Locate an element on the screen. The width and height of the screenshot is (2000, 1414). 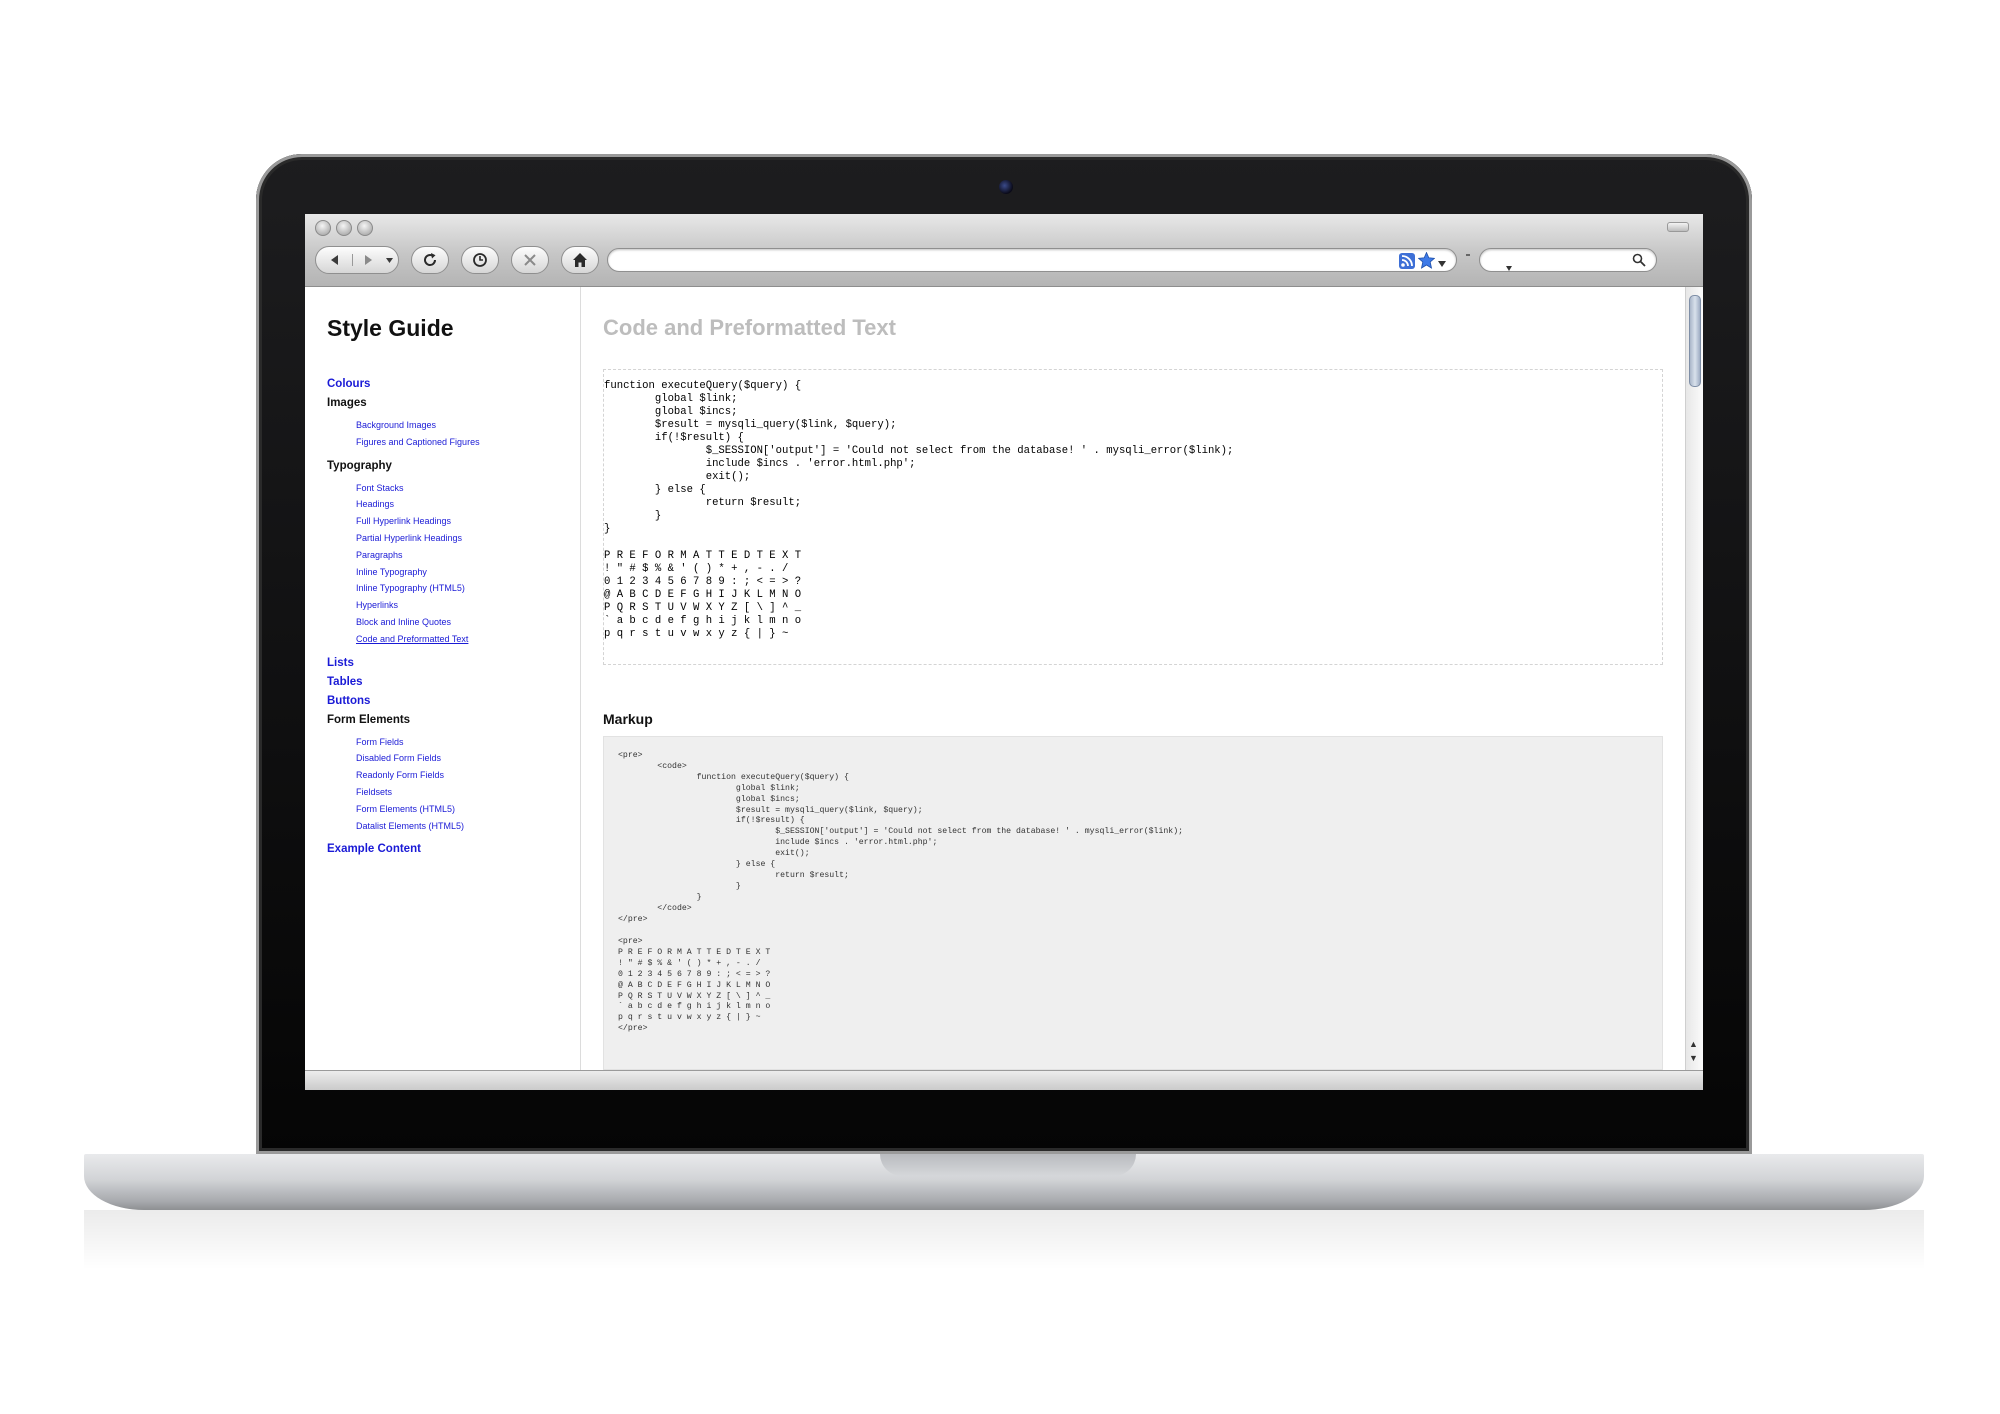
nav-sub-paragraphs: Paragraphs is located at coordinates (452, 555).